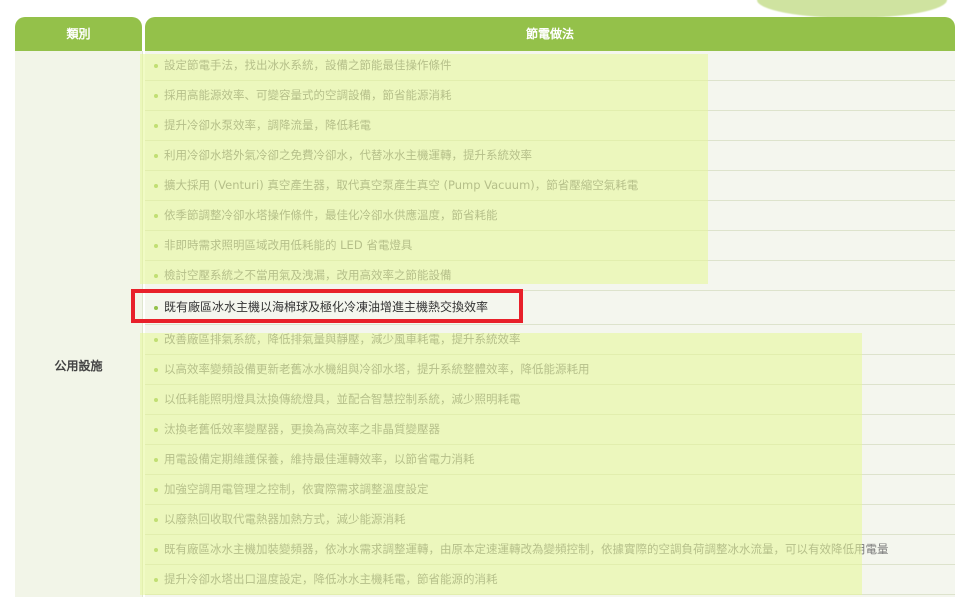  I want to click on header-category: 類別, so click(78, 34).